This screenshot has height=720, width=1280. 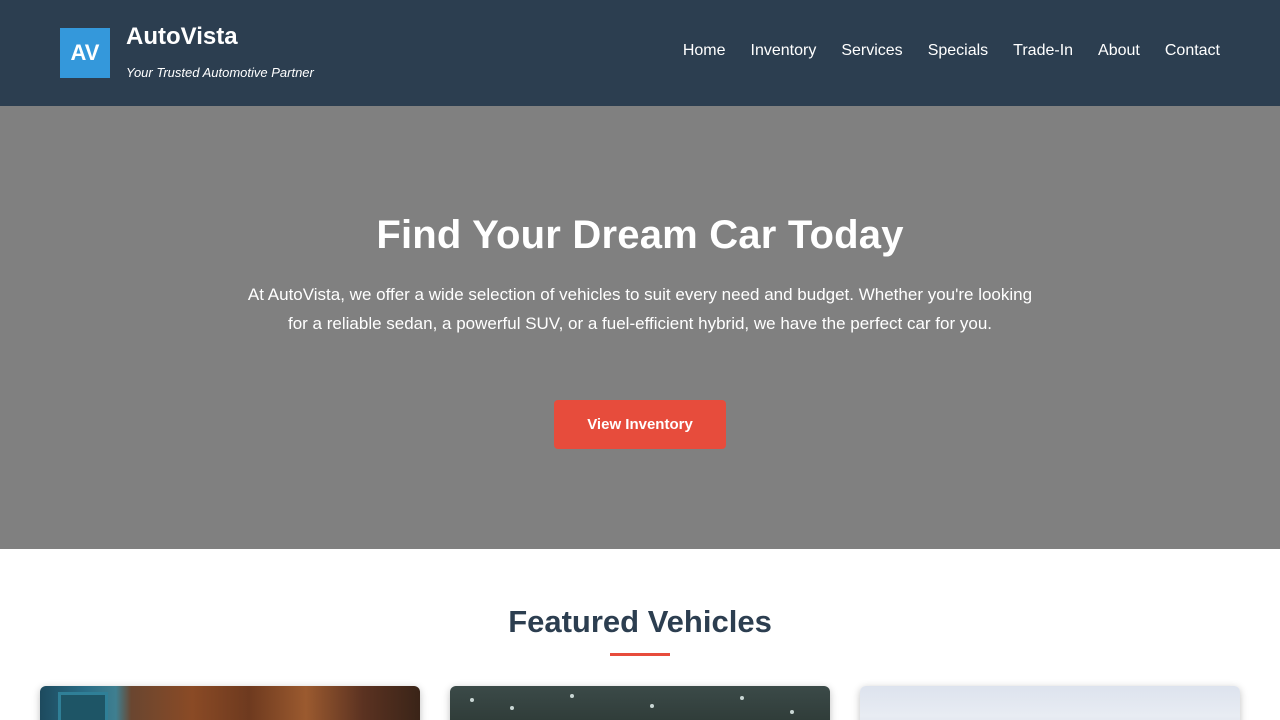 I want to click on brand-name: AutoVista, so click(x=182, y=37).